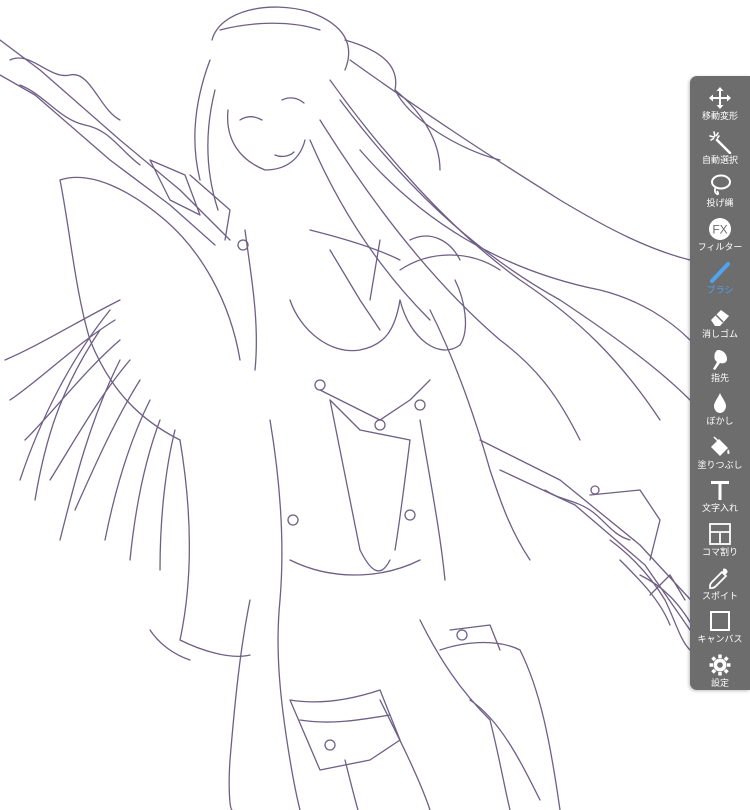 Image resolution: width=750 pixels, height=810 pixels. I want to click on tool-eyedropper-button: スポイト, so click(720, 586).